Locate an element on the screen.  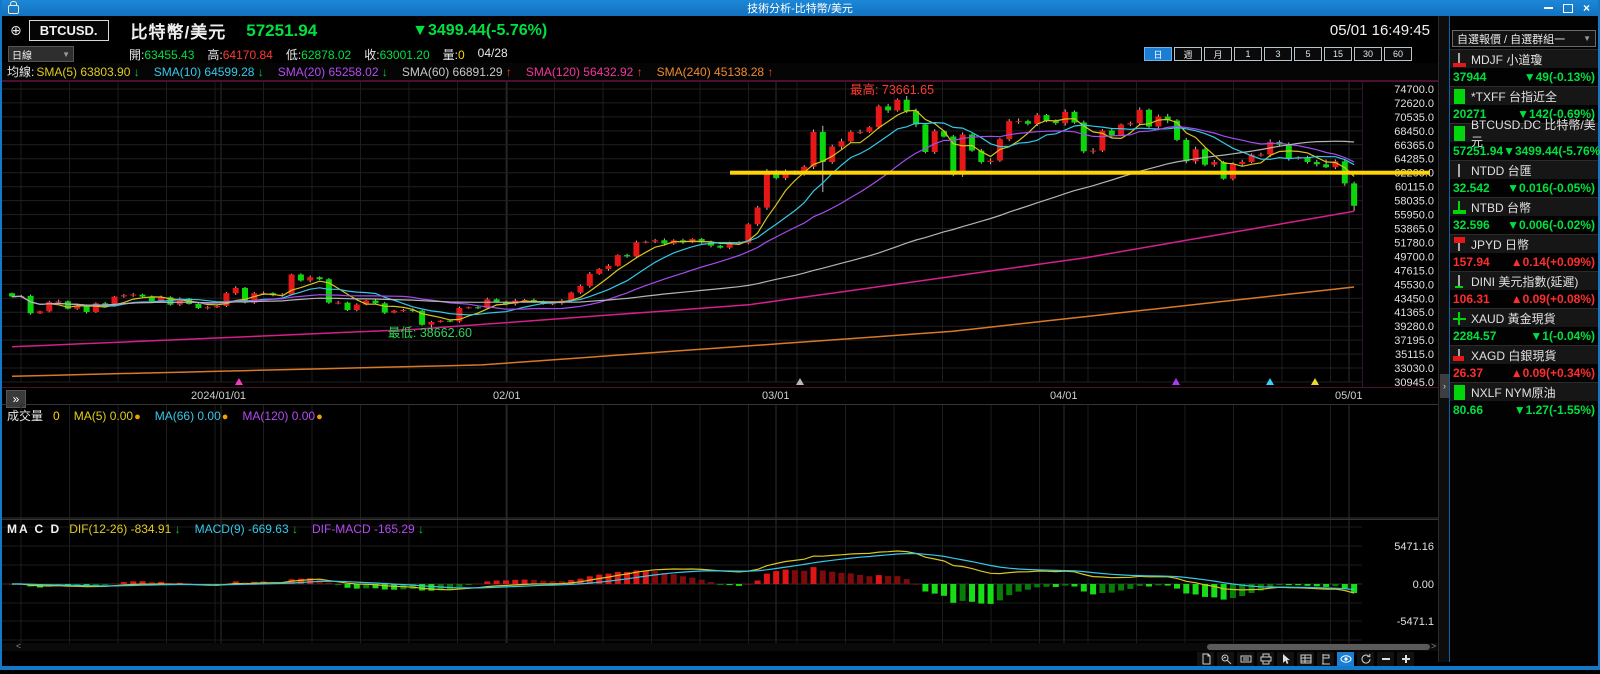
watchlist-item-name-row: NTBD 台幣 is located at coordinates (1524, 206).